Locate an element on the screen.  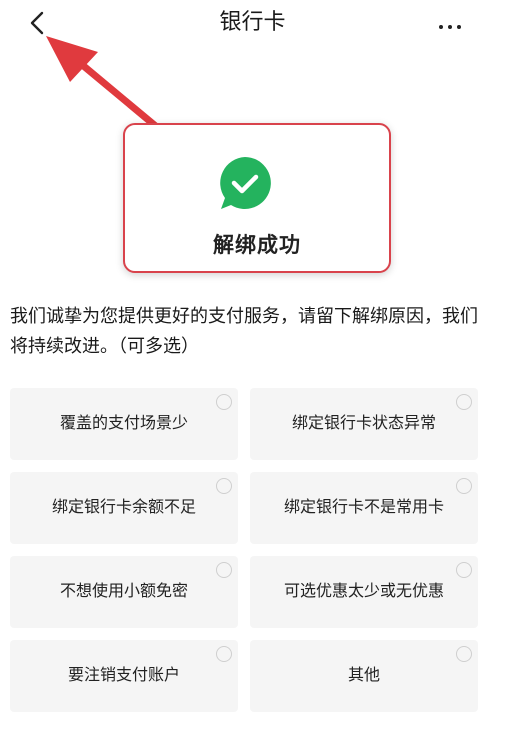
reason-option-label: 绑定银行卡状态异常 is located at coordinates (363, 422).